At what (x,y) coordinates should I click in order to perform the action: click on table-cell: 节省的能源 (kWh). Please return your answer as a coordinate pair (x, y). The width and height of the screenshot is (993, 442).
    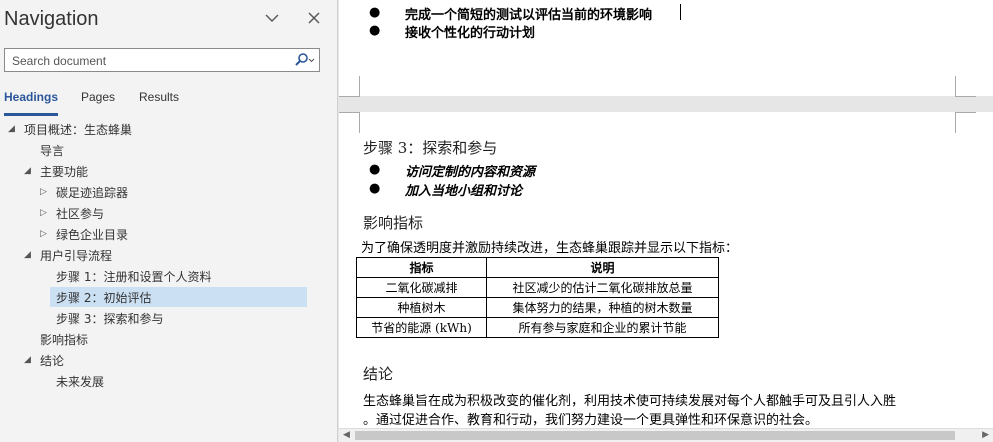
    Looking at the image, I should click on (421, 327).